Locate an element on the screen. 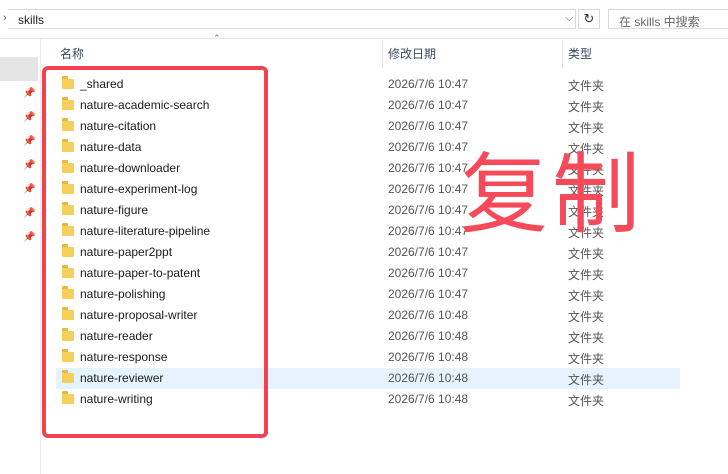 This screenshot has width=728, height=474. search-input: 在 skills 中搜索 is located at coordinates (668, 19).